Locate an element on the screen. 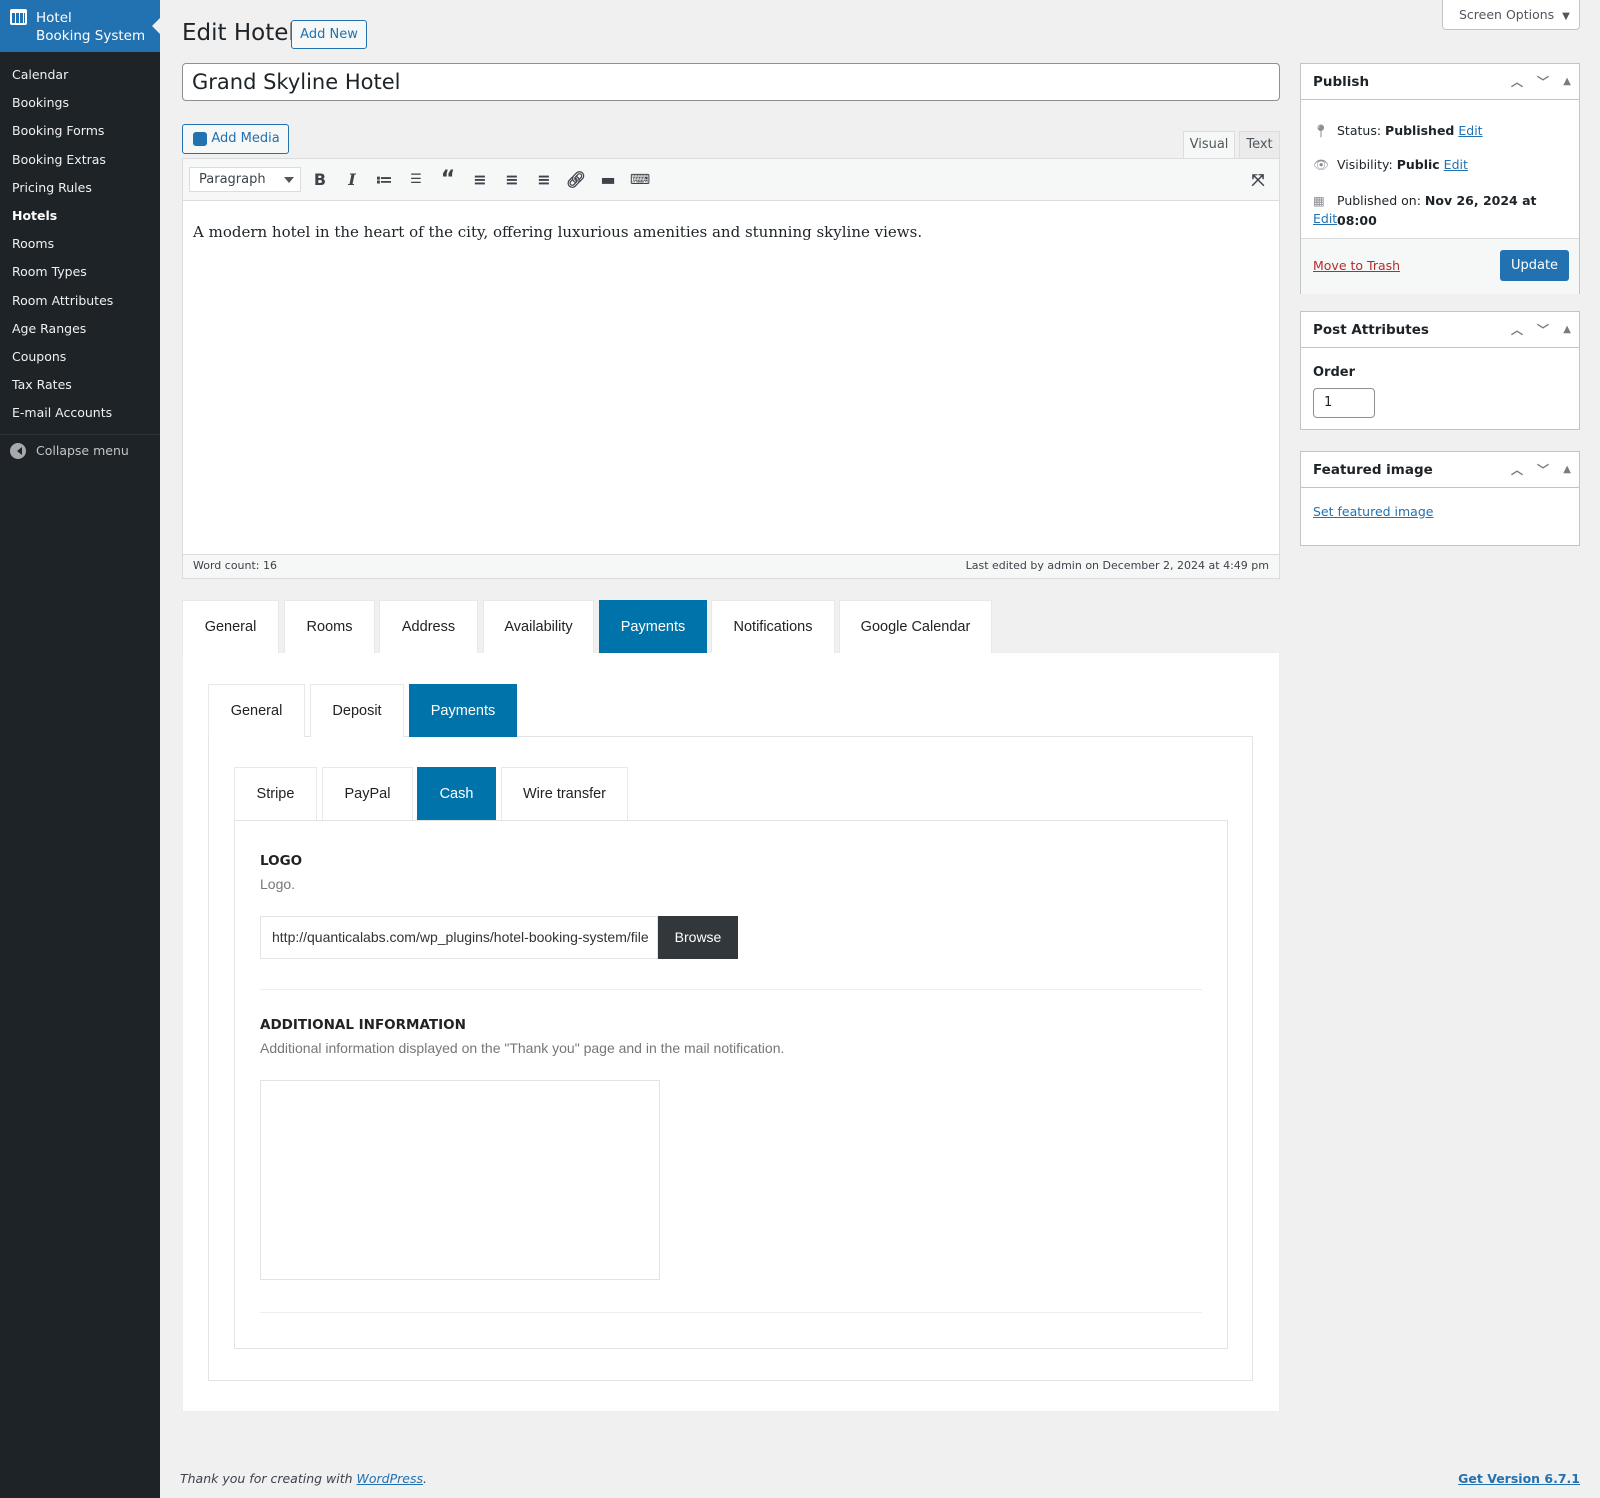  wordpress-link: WordPress is located at coordinates (390, 1478).